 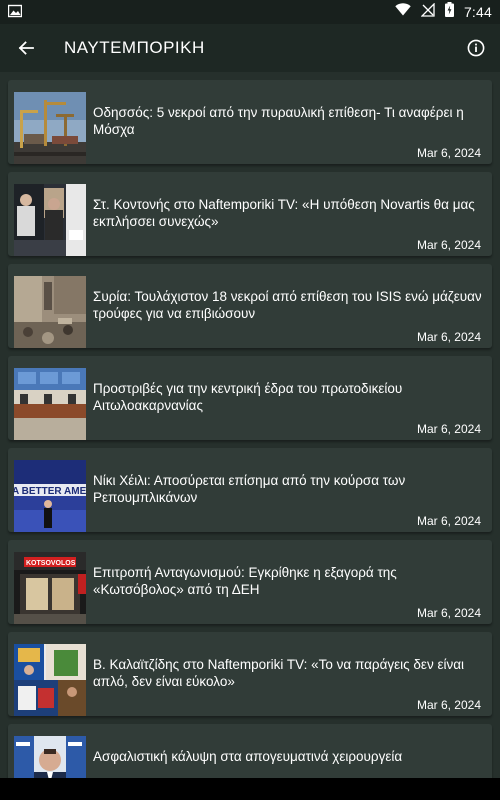 What do you see at coordinates (50, 588) in the screenshot?
I see `article-thumbnail: KOTSOVOLOS` at bounding box center [50, 588].